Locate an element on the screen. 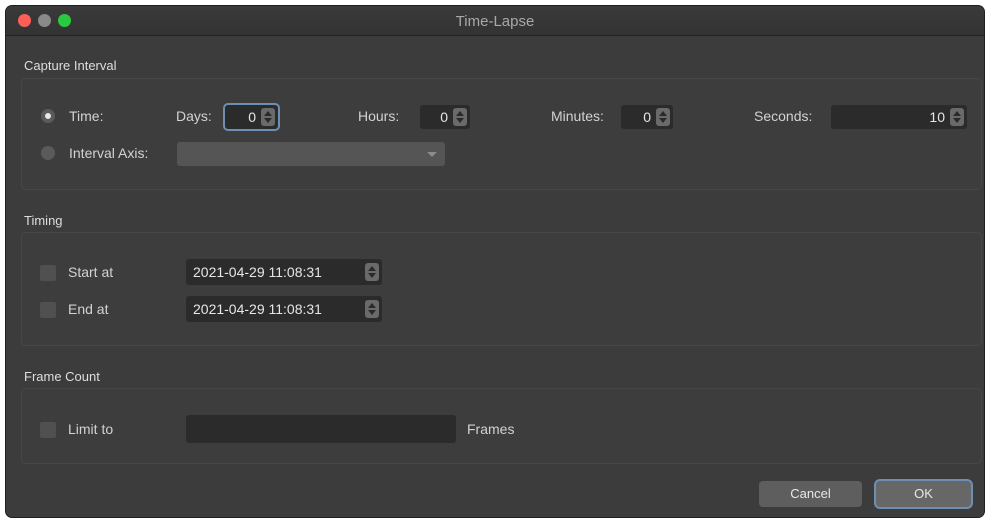  title-bar: Time-Lapse is located at coordinates (495, 21).